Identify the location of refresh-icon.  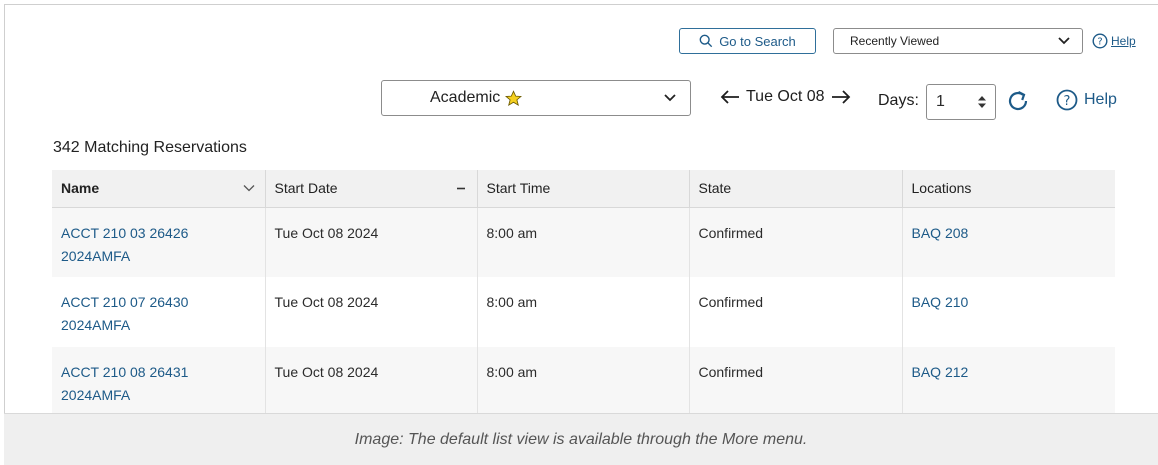
(1018, 101).